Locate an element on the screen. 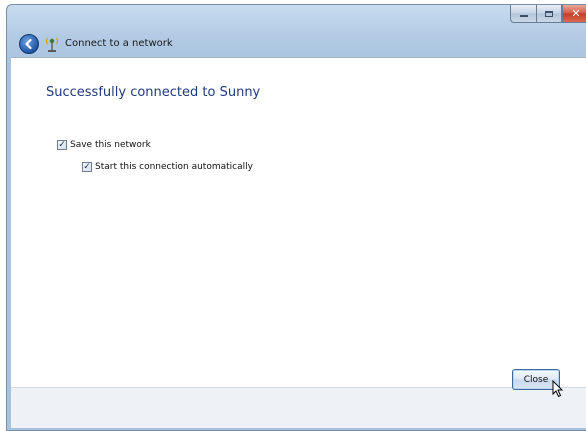  back-button is located at coordinates (29, 44).